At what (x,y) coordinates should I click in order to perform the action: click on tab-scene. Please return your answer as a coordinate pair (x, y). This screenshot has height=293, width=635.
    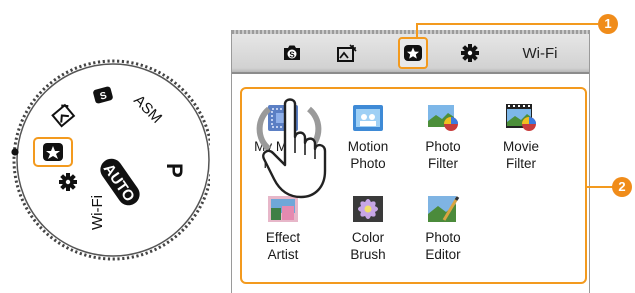
    Looking at the image, I should click on (347, 53).